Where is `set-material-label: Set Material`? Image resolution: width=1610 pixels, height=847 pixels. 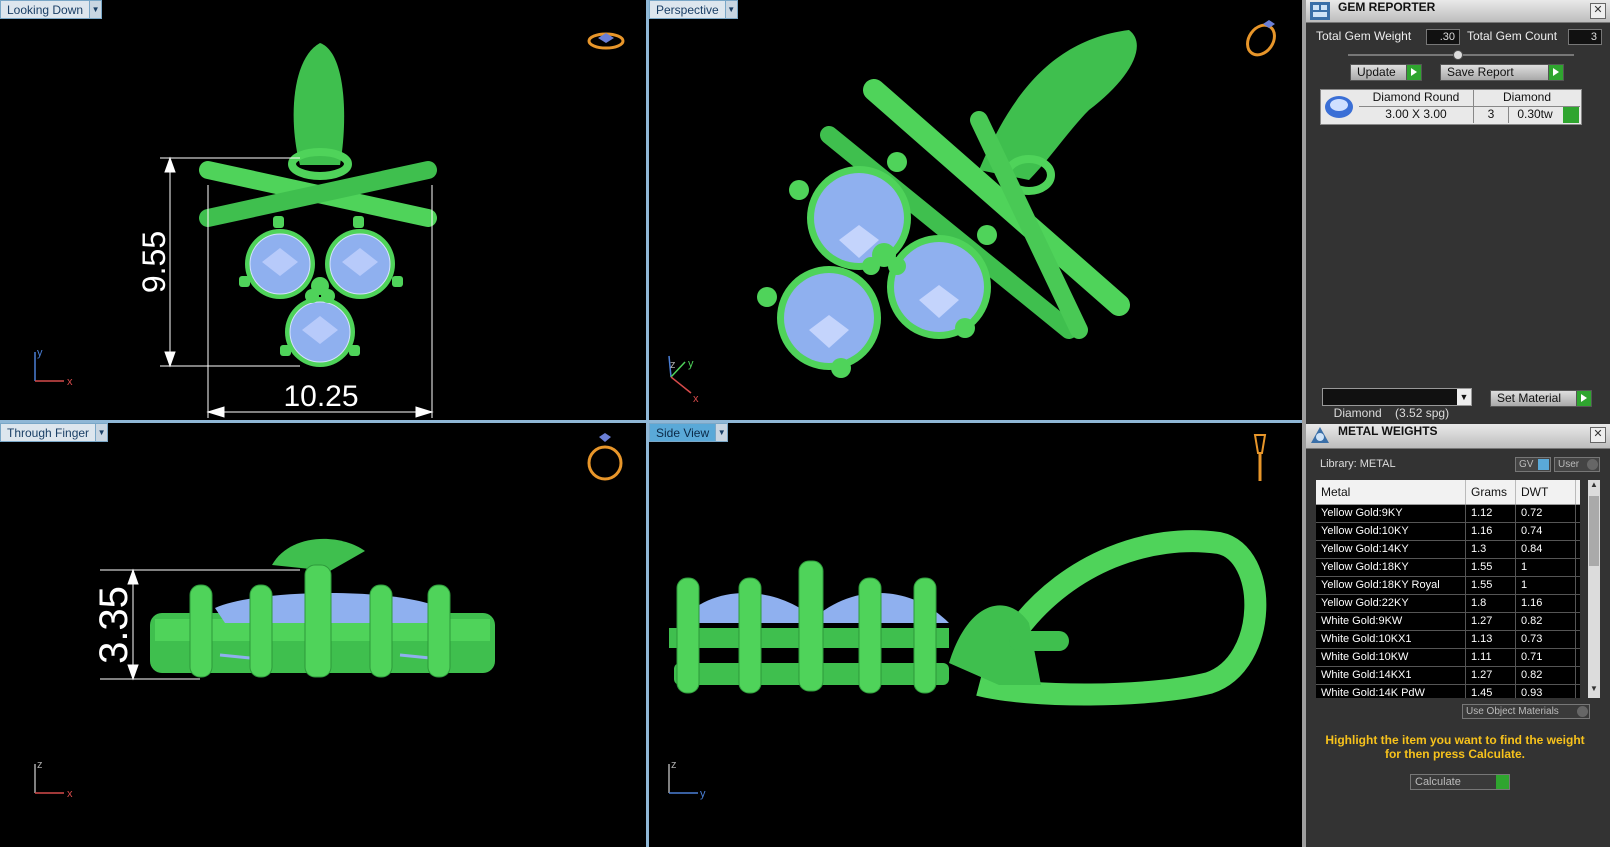 set-material-label: Set Material is located at coordinates (1529, 398).